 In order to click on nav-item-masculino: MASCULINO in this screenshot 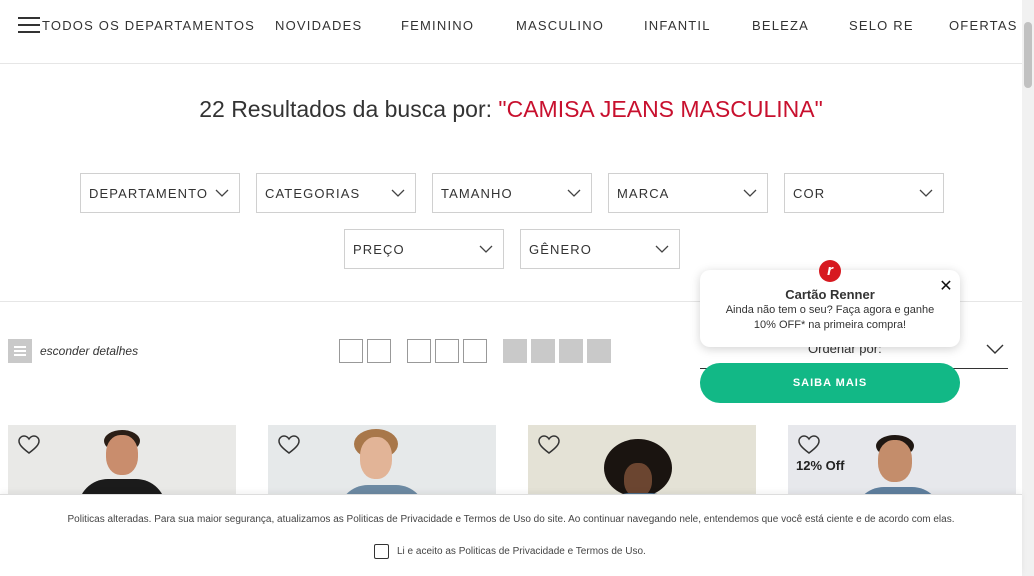, I will do `click(560, 25)`.